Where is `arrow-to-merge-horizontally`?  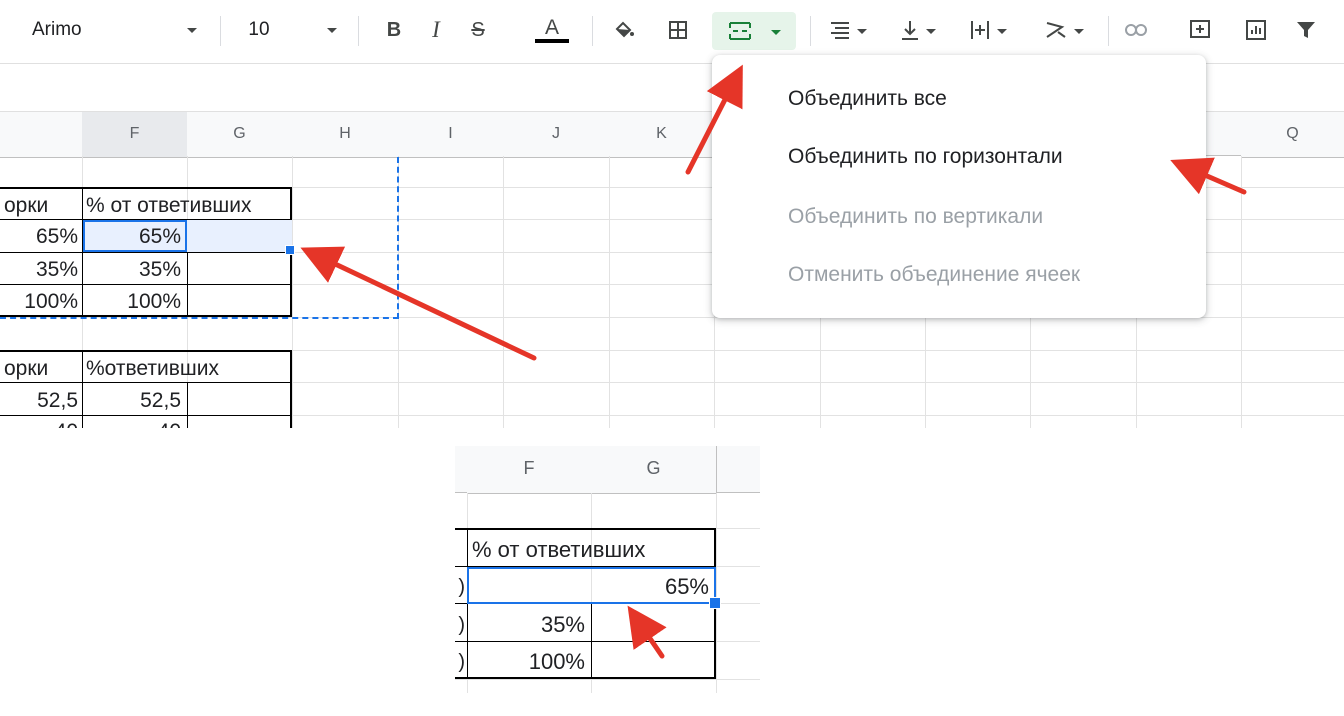 arrow-to-merge-horizontally is located at coordinates (1208, 176).